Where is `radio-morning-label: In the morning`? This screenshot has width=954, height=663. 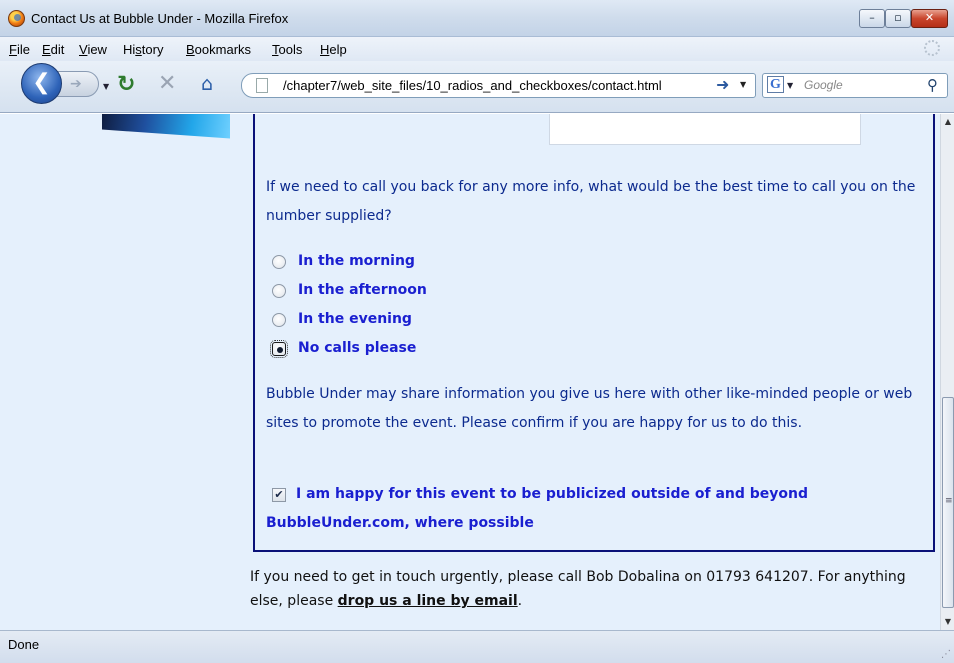 radio-morning-label: In the morning is located at coordinates (356, 261).